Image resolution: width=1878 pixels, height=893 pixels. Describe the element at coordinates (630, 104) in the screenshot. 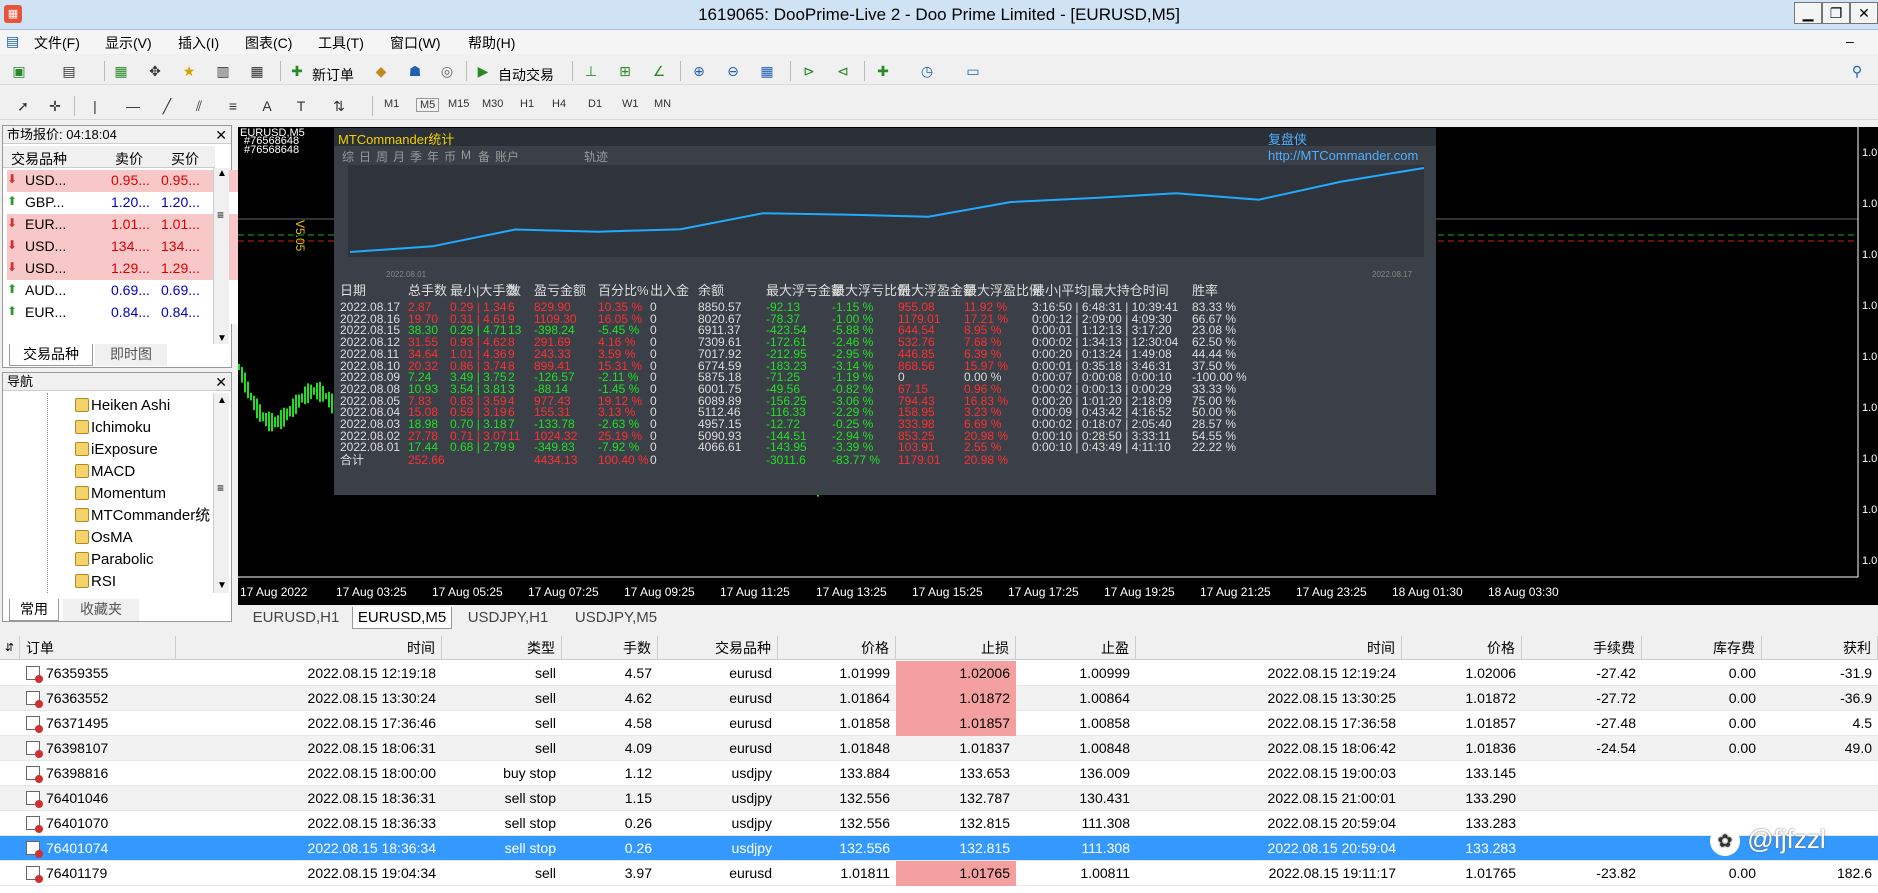

I see `tf-w1: W1` at that location.